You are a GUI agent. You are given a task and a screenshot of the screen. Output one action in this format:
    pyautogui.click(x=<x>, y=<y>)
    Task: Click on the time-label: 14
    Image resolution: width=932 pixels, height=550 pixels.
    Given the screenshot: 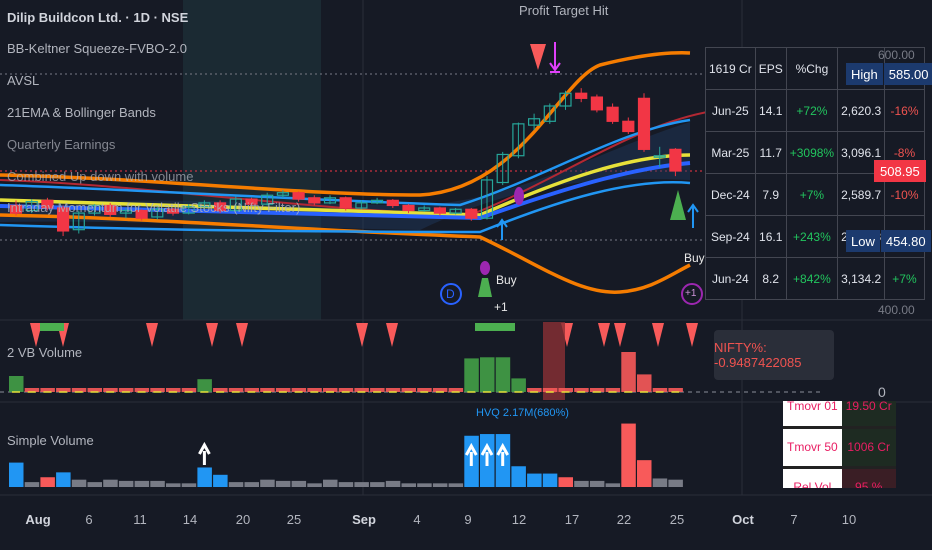 What is the action you would take?
    pyautogui.click(x=190, y=519)
    